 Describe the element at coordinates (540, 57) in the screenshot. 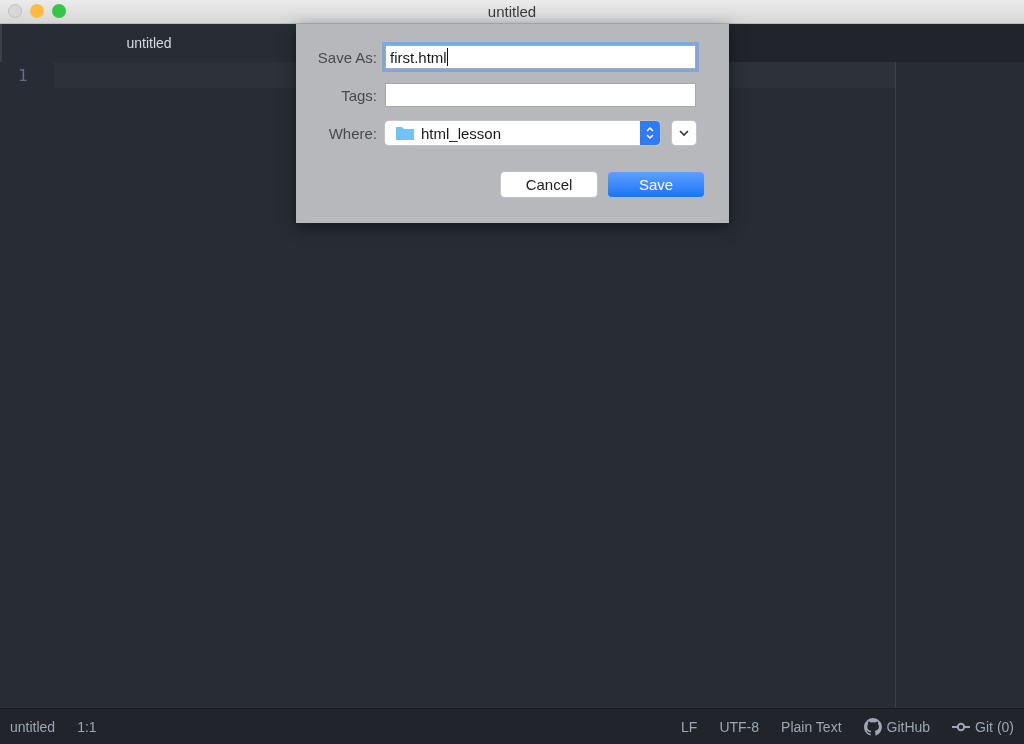

I see `filename-field: first.html` at that location.